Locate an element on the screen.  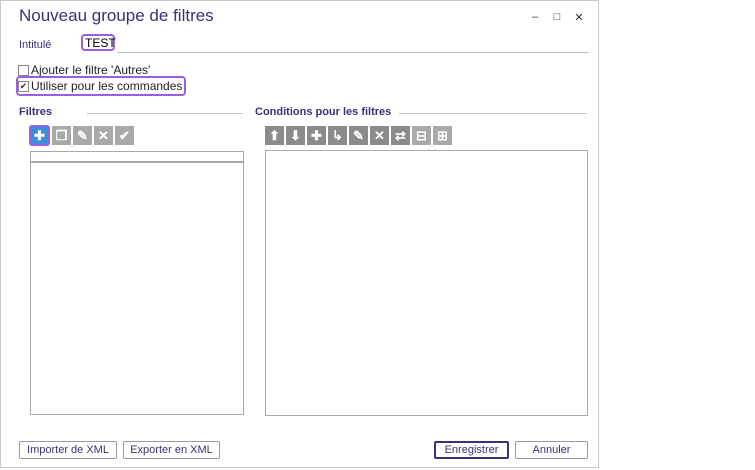
filtres-section-title: Filtres is located at coordinates (36, 112).